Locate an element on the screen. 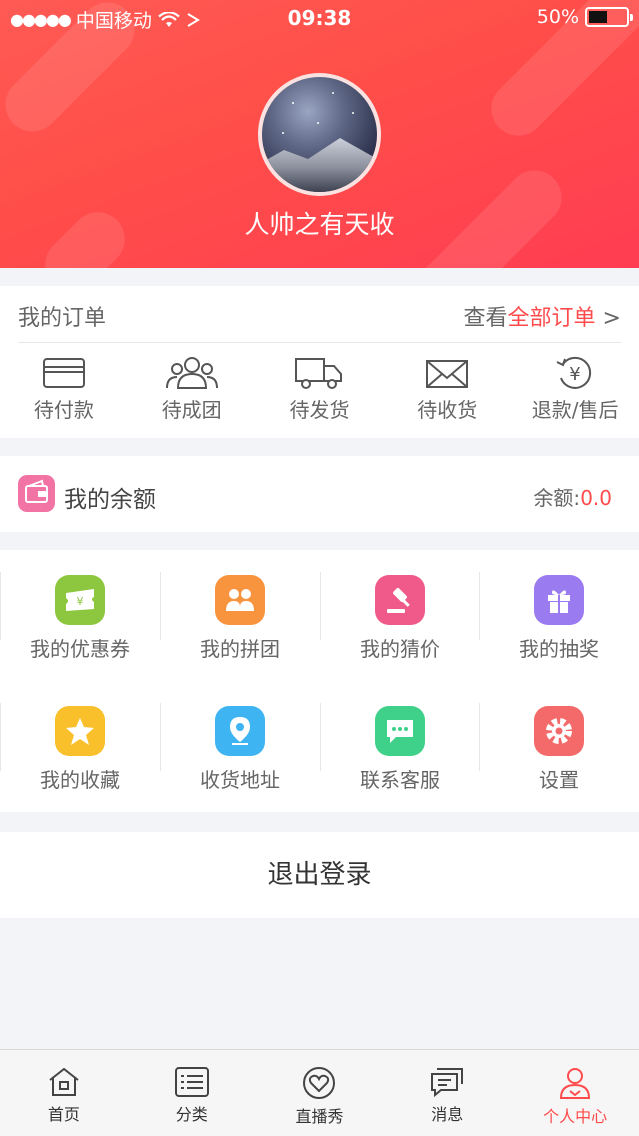 The height and width of the screenshot is (1136, 639). tab-bar: 首页 分类 直播秀 消息 个人中心 is located at coordinates (319, 1092).